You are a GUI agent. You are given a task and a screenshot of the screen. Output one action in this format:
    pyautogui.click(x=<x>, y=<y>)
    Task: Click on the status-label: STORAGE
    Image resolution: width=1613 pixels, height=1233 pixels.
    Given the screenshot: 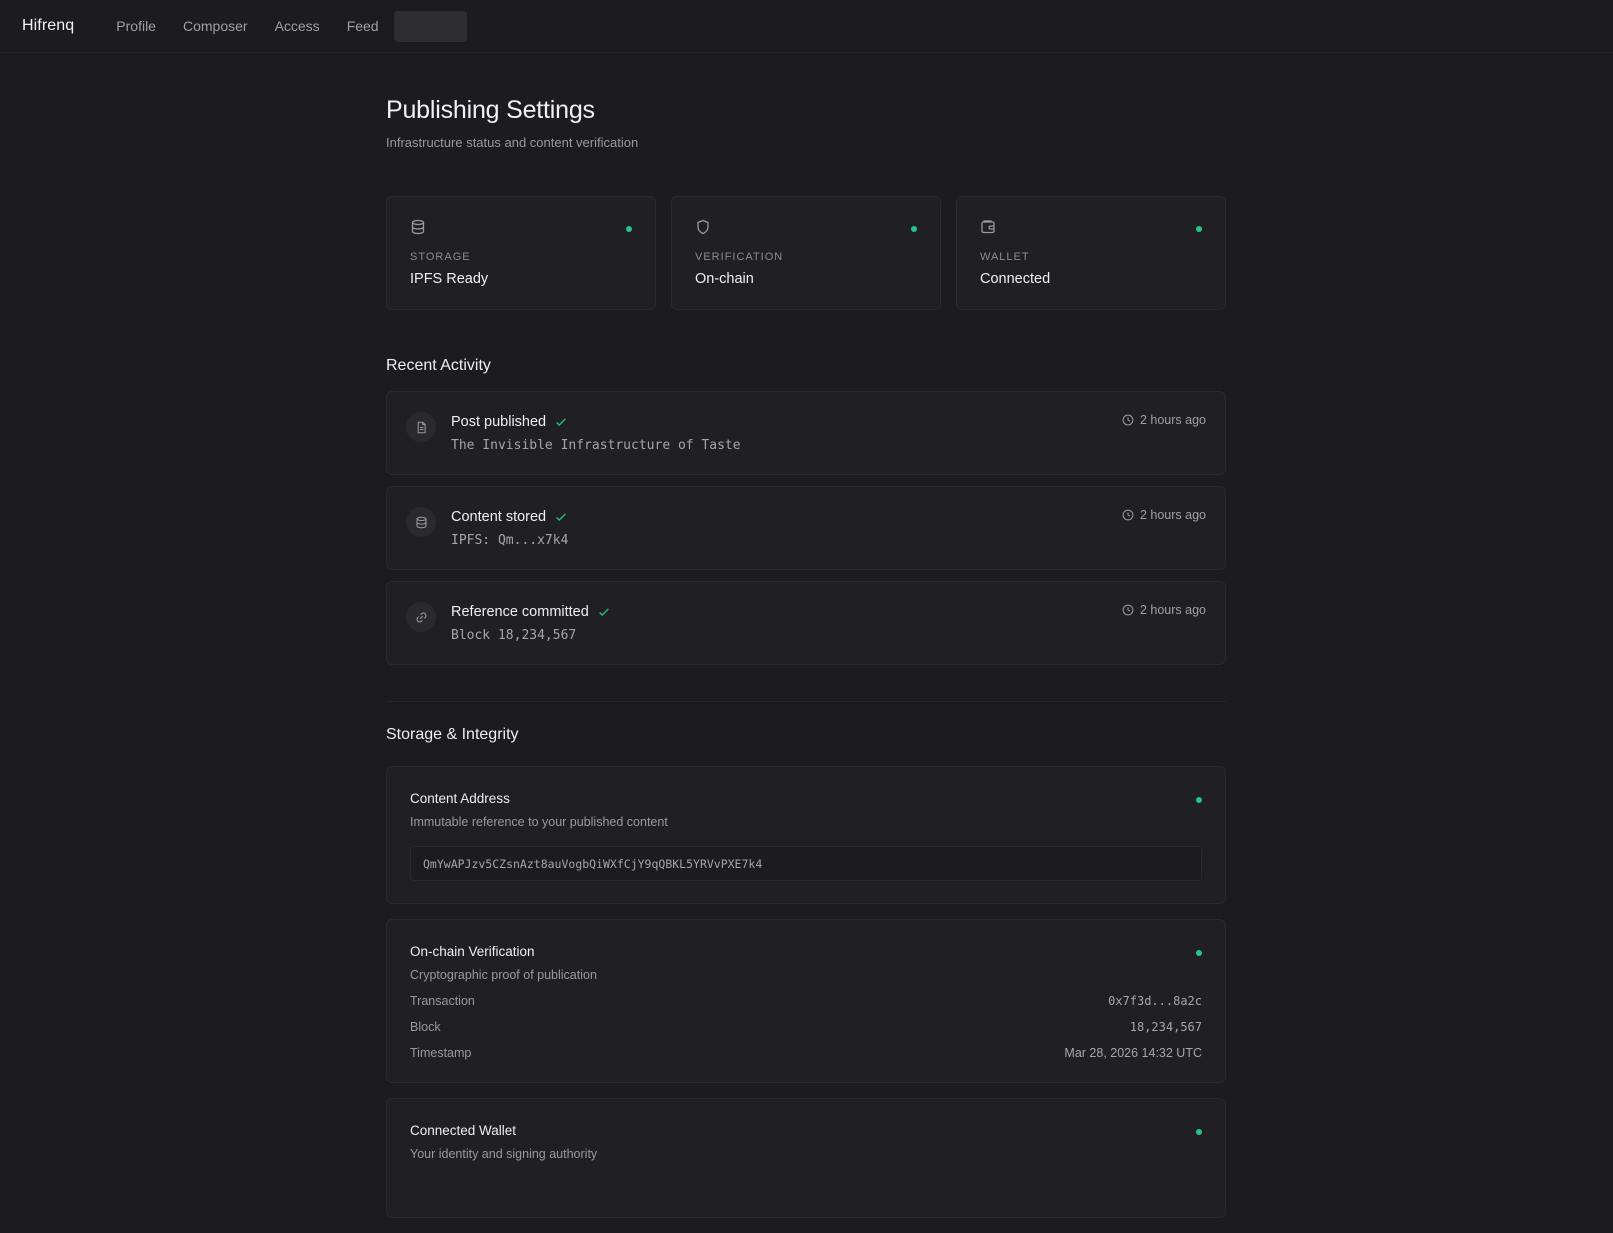 What is the action you would take?
    pyautogui.click(x=440, y=257)
    